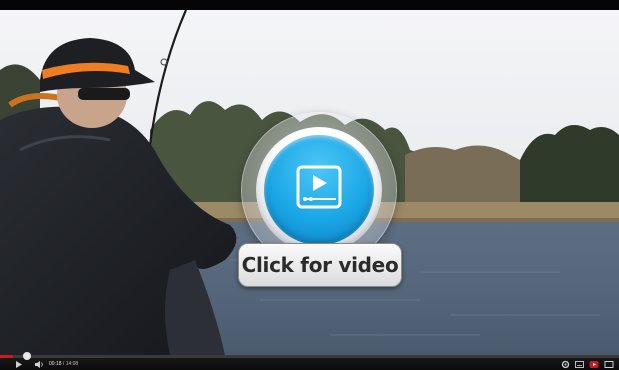 Image resolution: width=619 pixels, height=370 pixels. I want to click on play-icon, so click(19, 364).